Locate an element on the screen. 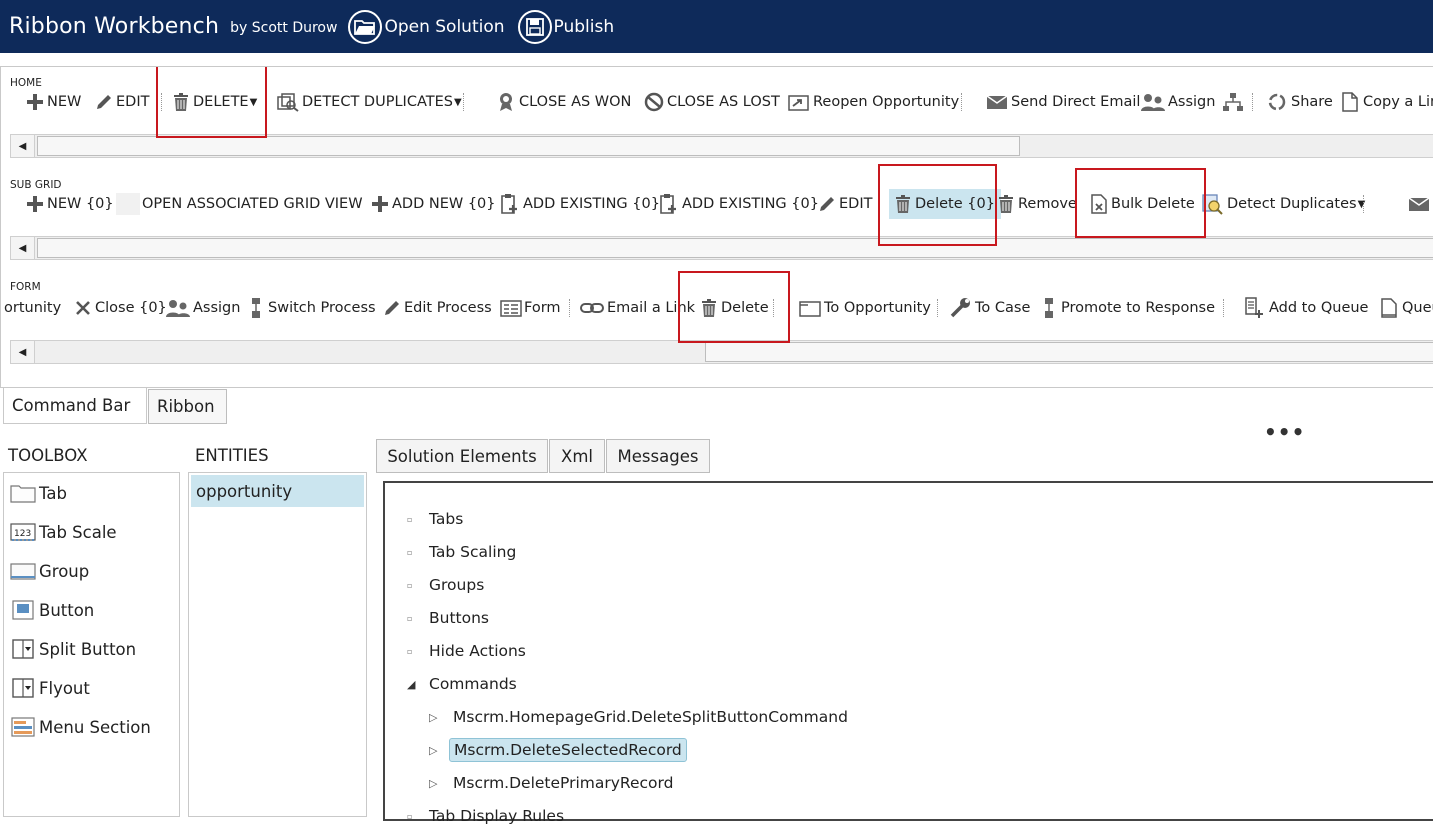 This screenshot has width=1433, height=831. tree-node-buttons: ▫ Buttons is located at coordinates (450, 618).